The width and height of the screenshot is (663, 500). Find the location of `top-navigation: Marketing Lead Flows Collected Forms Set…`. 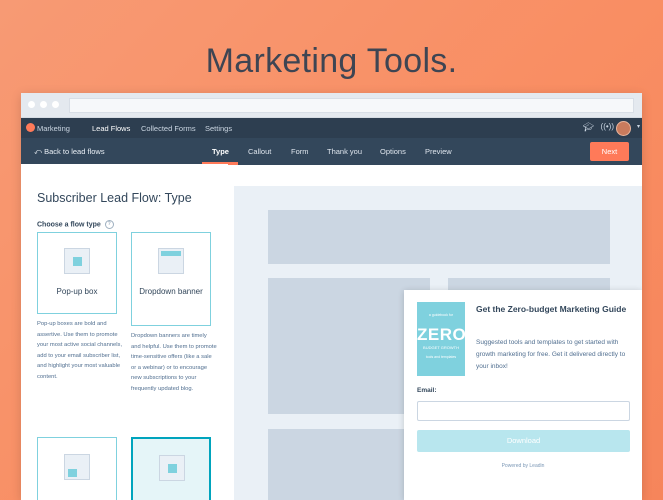

top-navigation: Marketing Lead Flows Collected Forms Set… is located at coordinates (331, 128).